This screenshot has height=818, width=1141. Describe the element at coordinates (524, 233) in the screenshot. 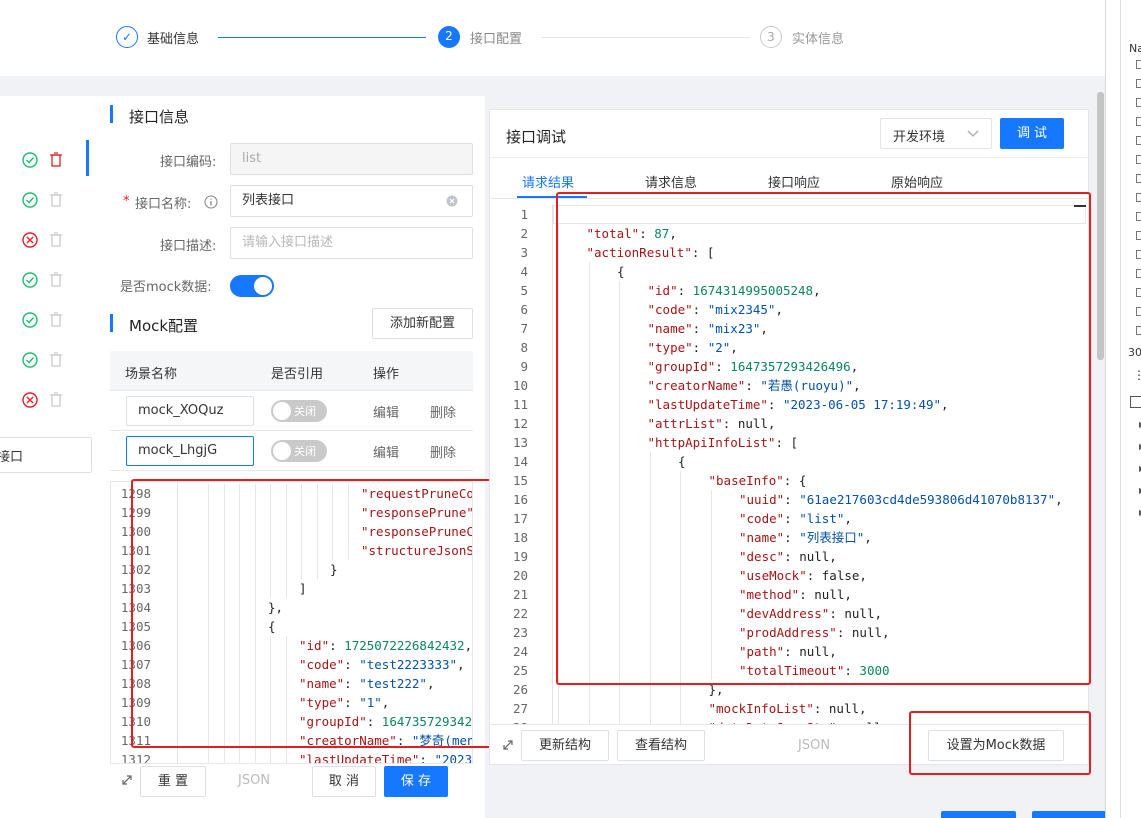

I see `line-number: 2` at that location.